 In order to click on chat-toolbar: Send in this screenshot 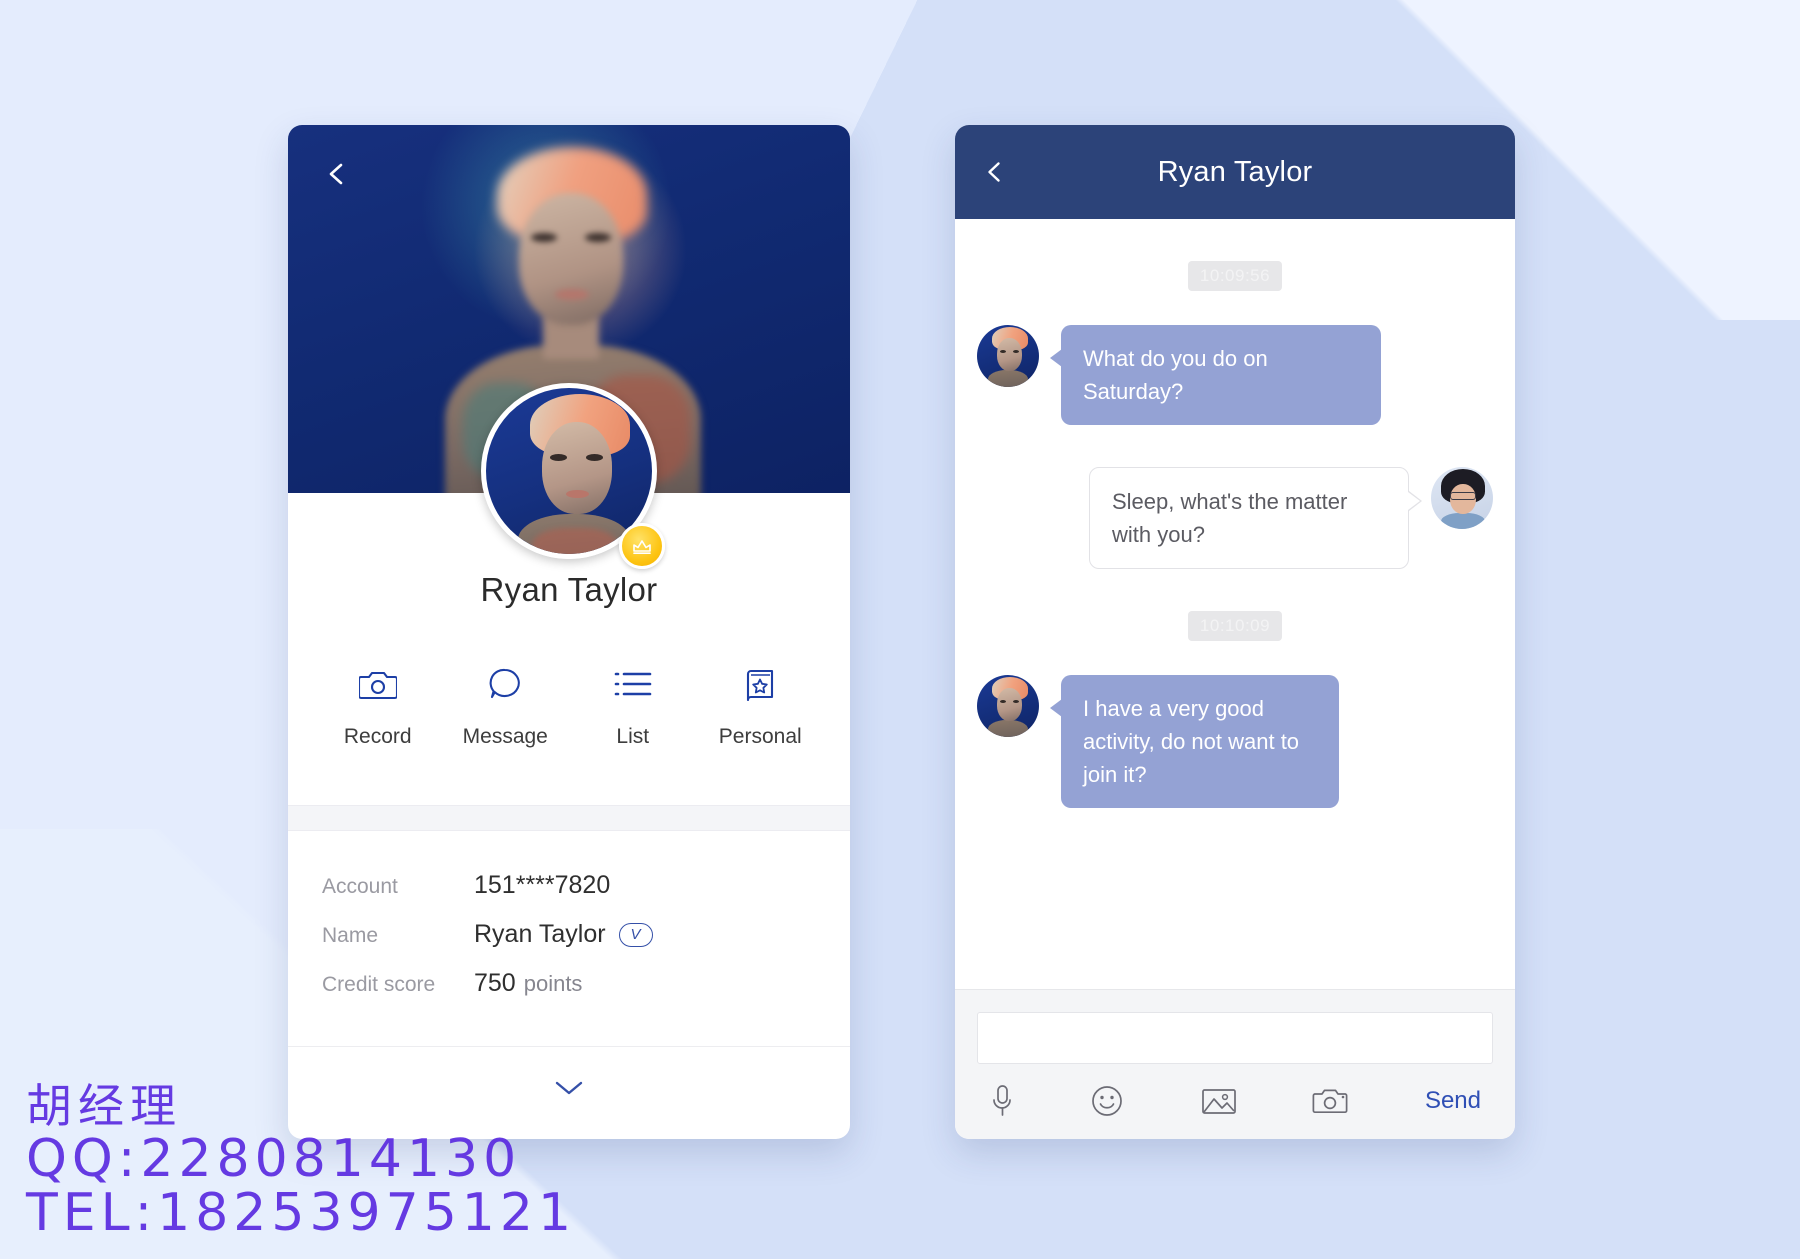, I will do `click(1235, 1094)`.